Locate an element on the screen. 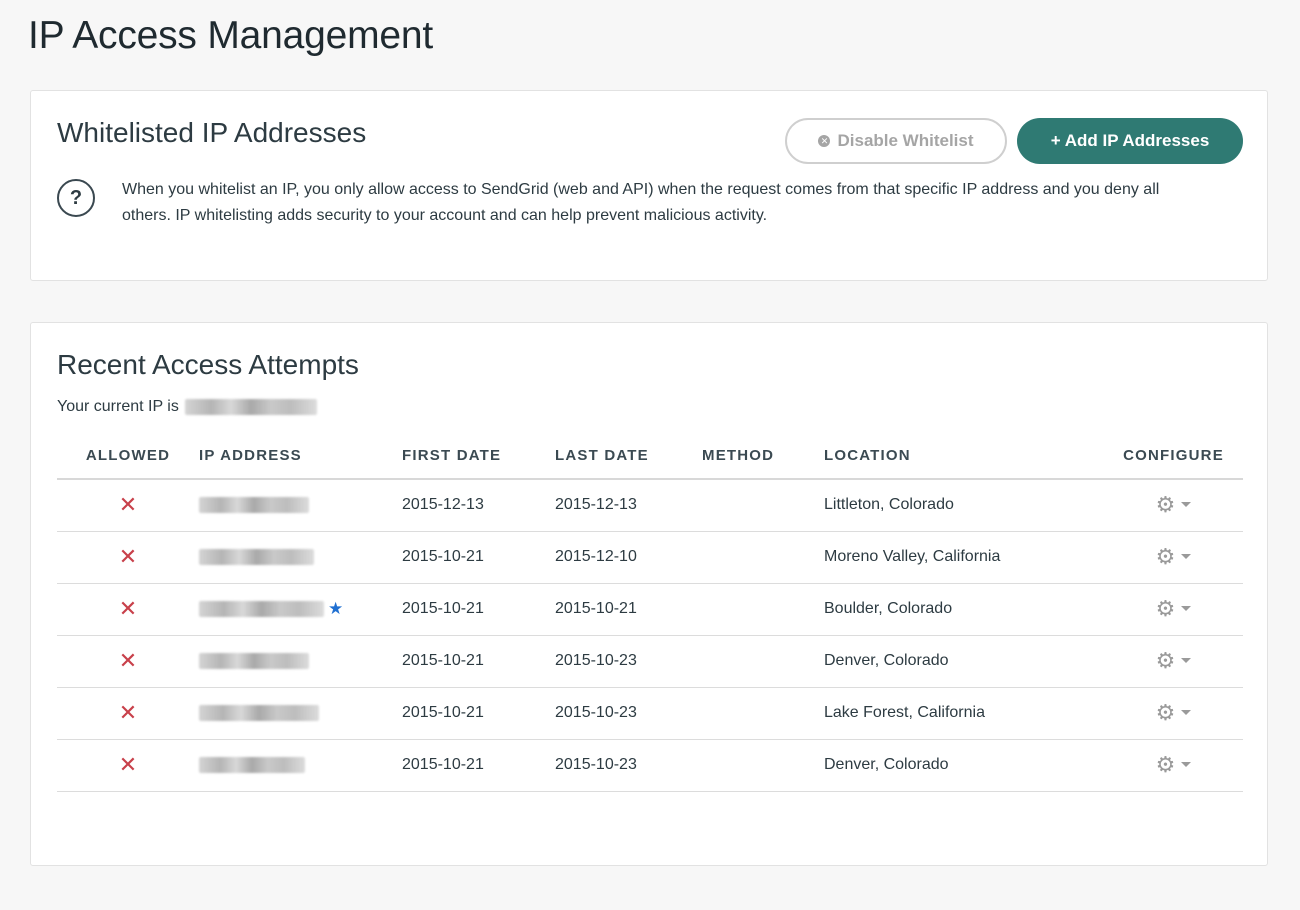  add-ip-addresses-label: + Add IP Addresses is located at coordinates (1130, 140).